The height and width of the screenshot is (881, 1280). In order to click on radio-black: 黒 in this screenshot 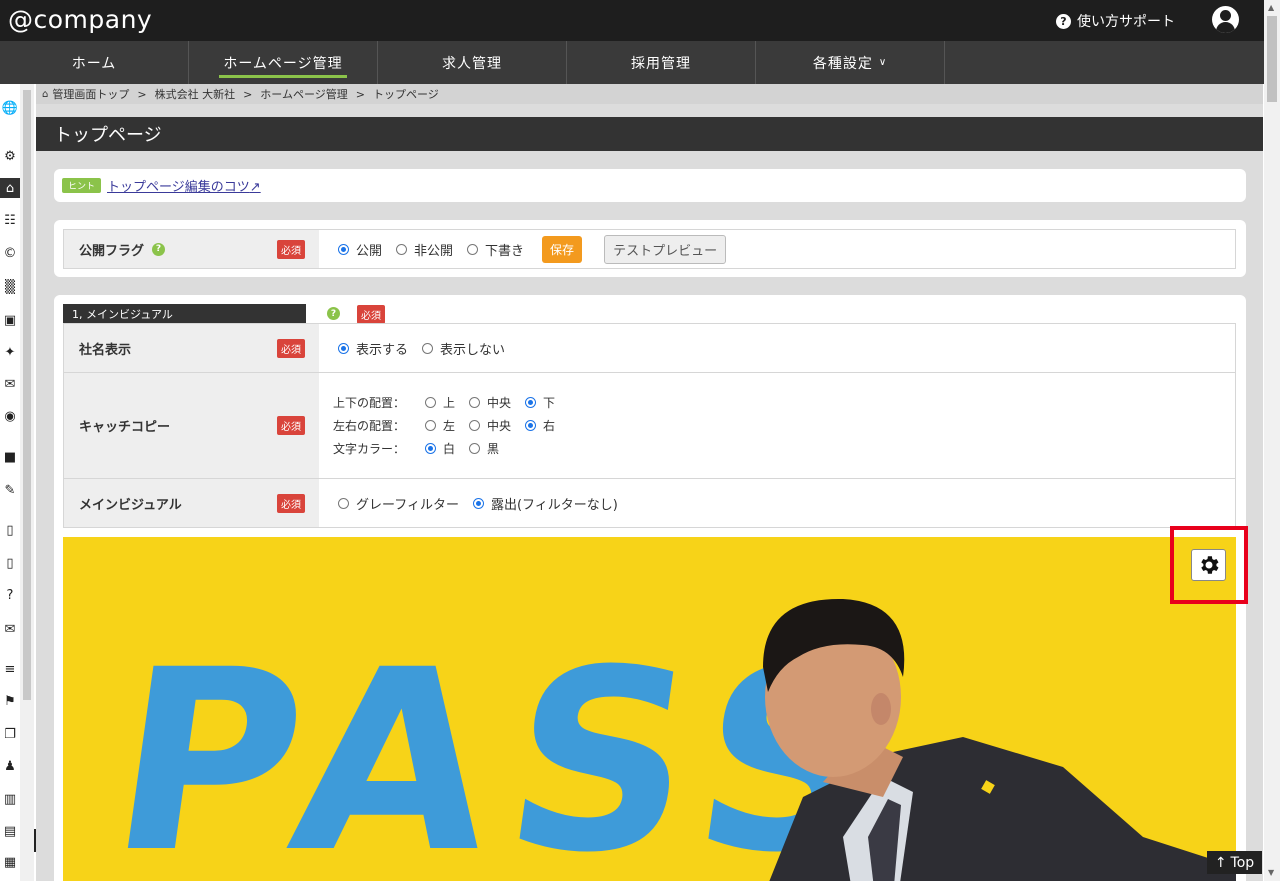, I will do `click(484, 448)`.